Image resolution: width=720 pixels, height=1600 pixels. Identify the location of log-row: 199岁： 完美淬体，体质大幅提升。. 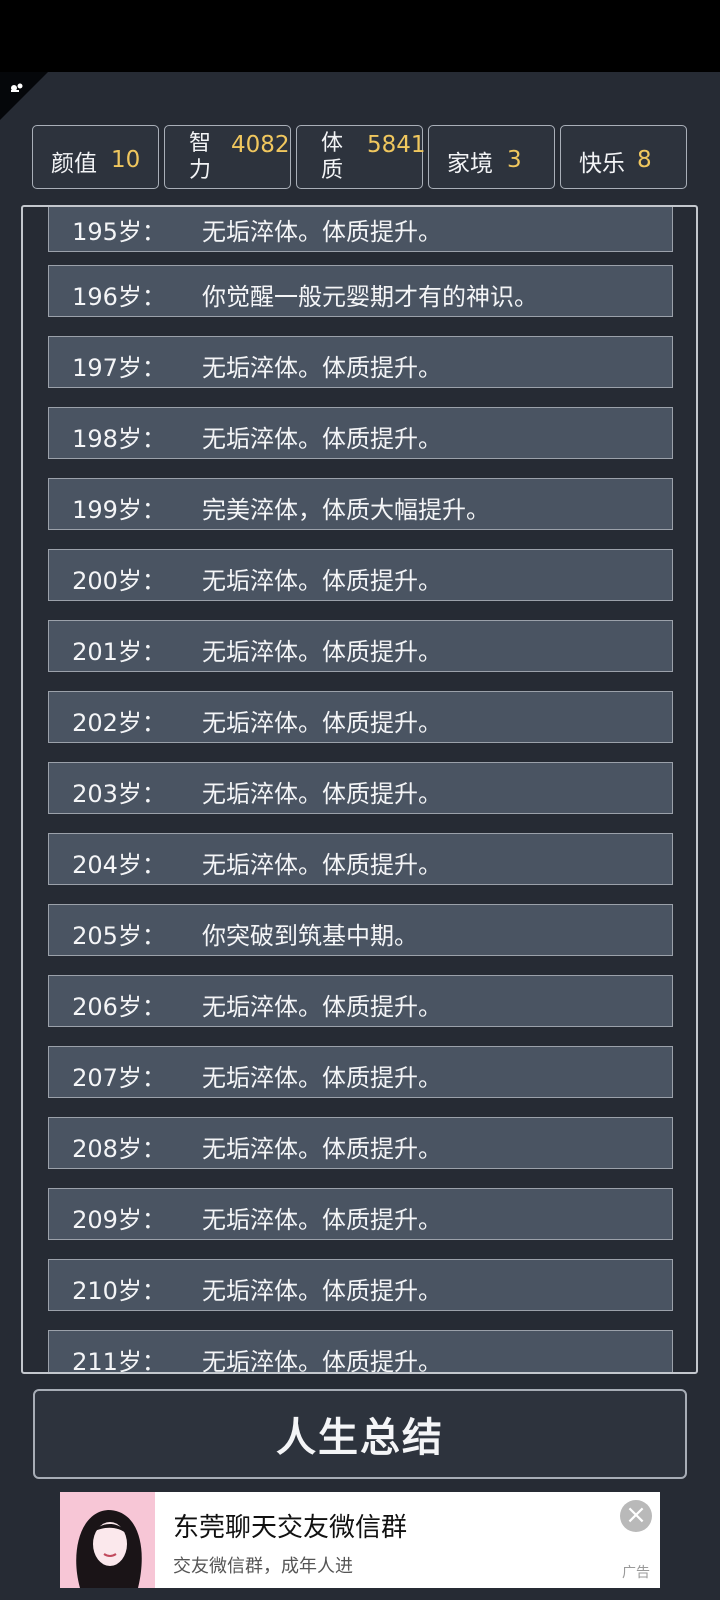
(360, 504).